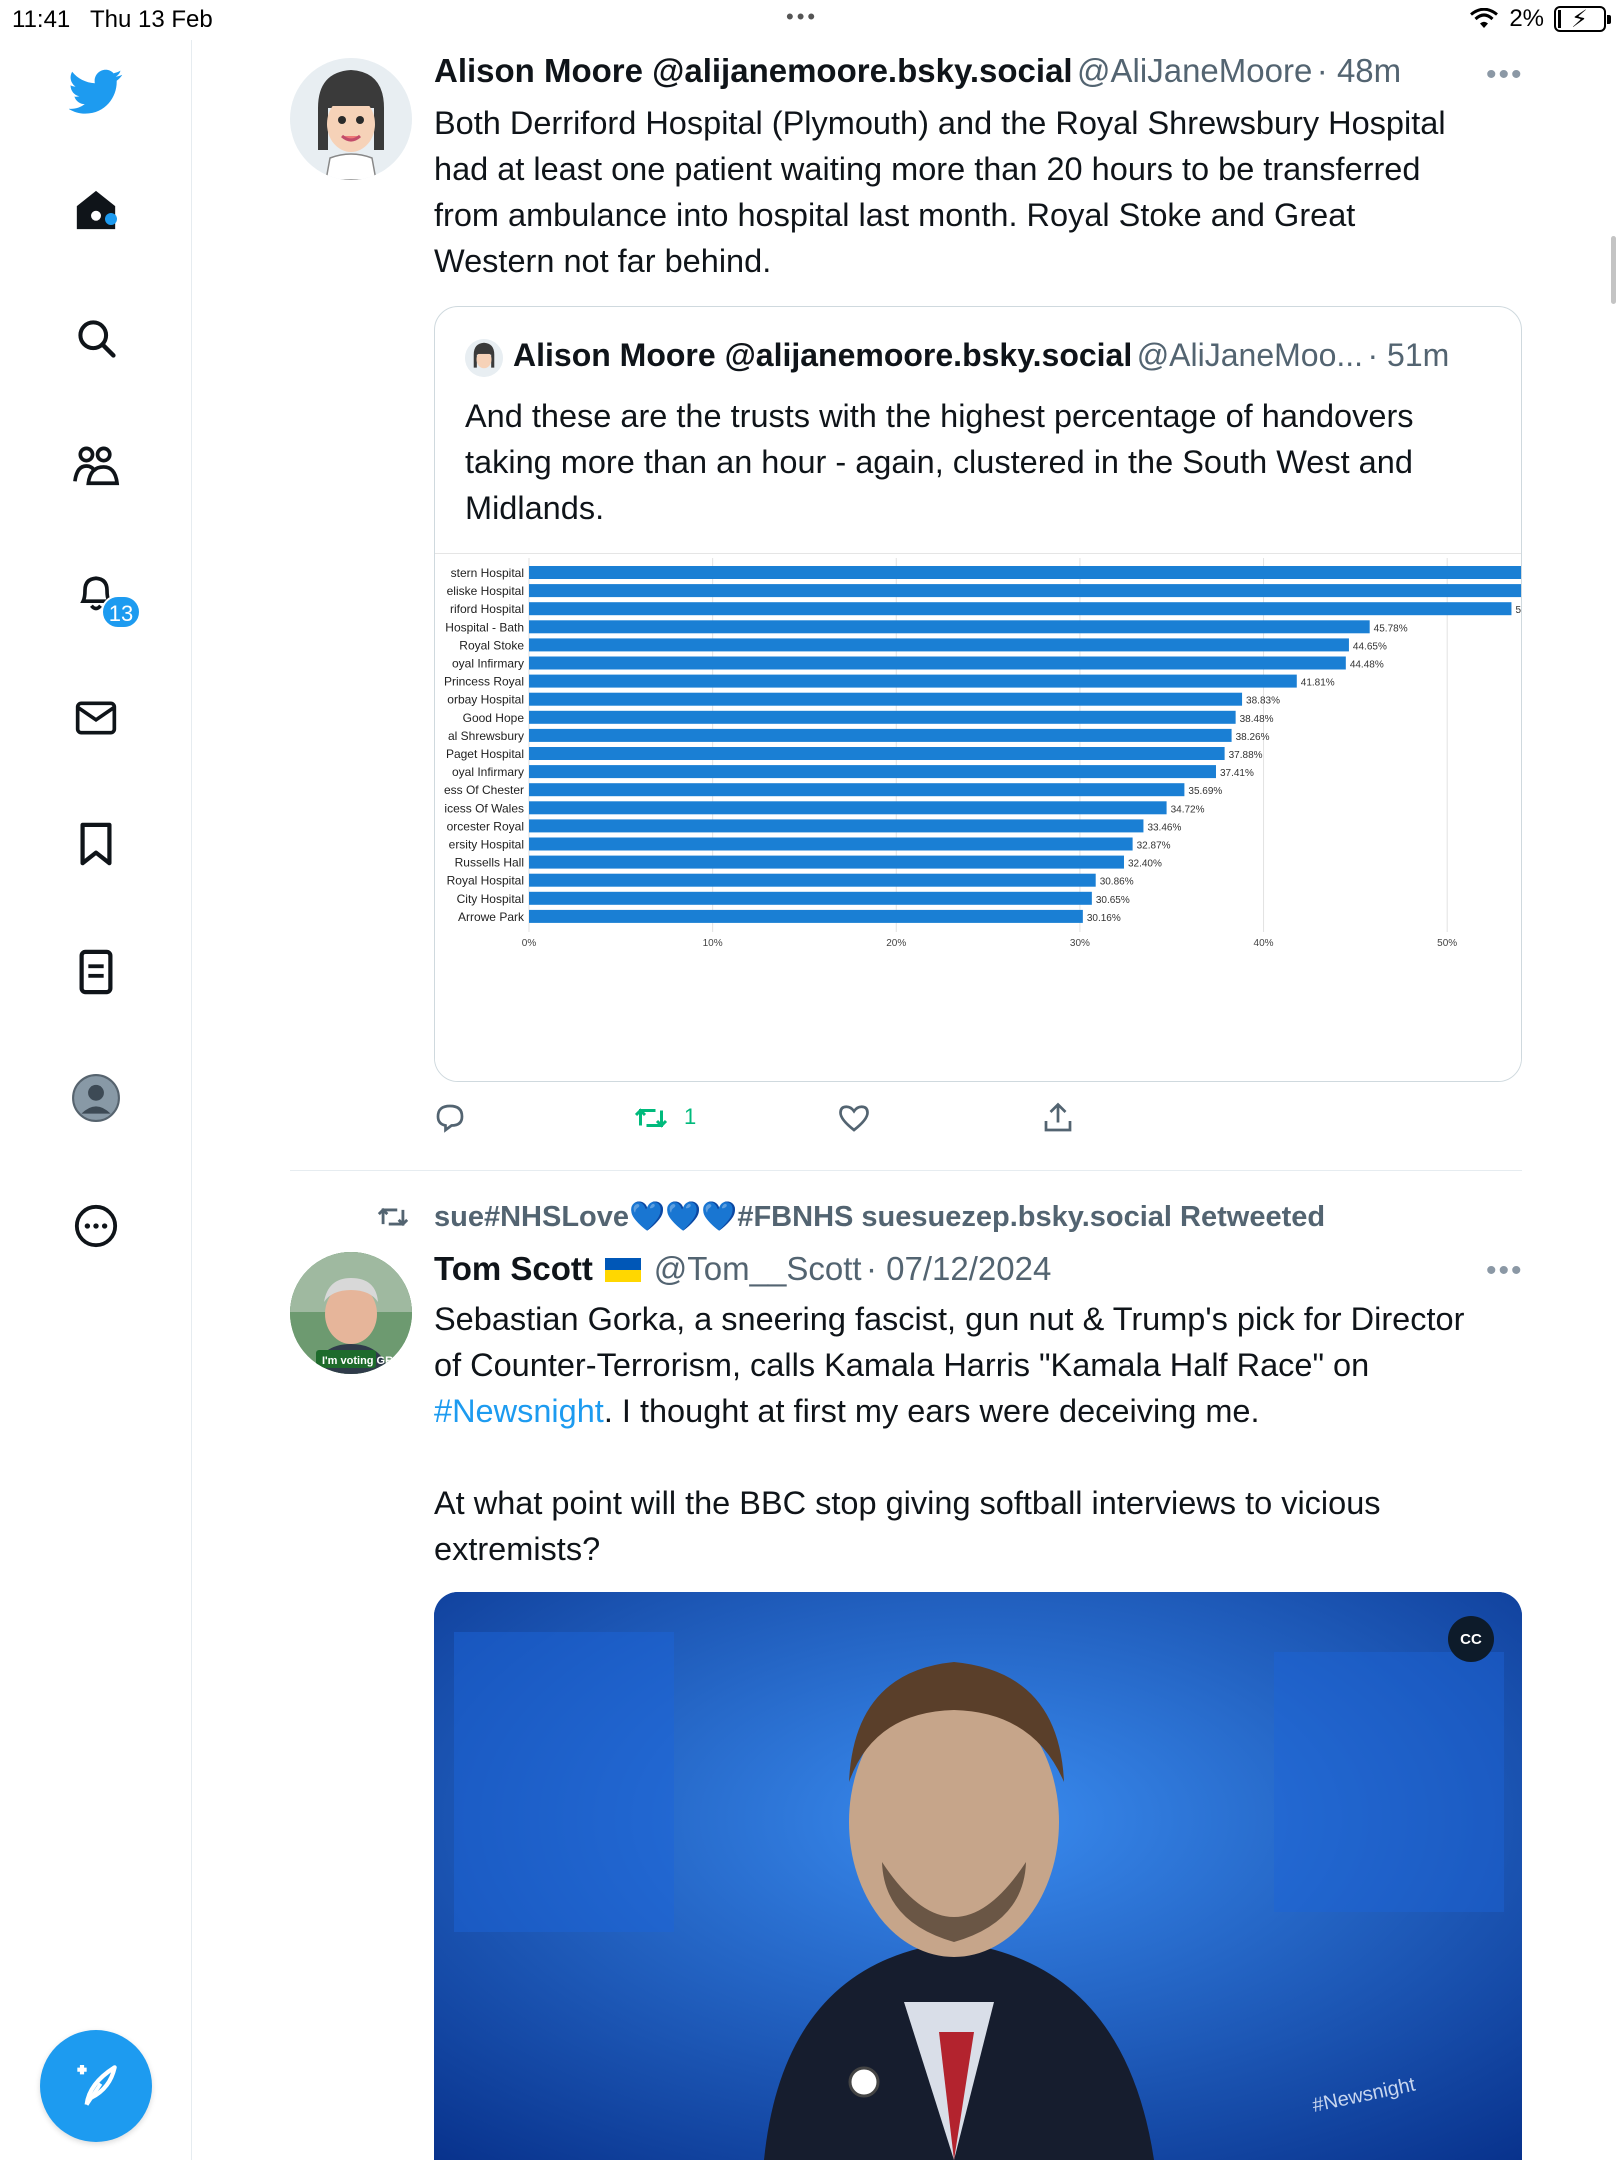 The height and width of the screenshot is (2160, 1620). What do you see at coordinates (1264, 943) in the screenshot?
I see `x-tick-label: 40%` at bounding box center [1264, 943].